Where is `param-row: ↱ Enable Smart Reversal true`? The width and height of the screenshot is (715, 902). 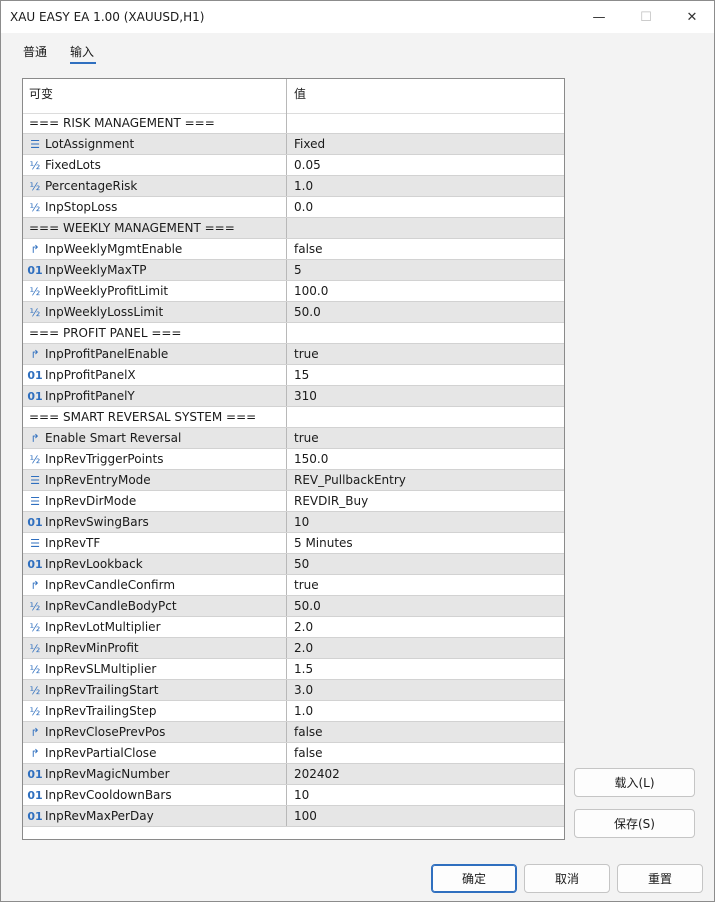 param-row: ↱ Enable Smart Reversal true is located at coordinates (293, 438).